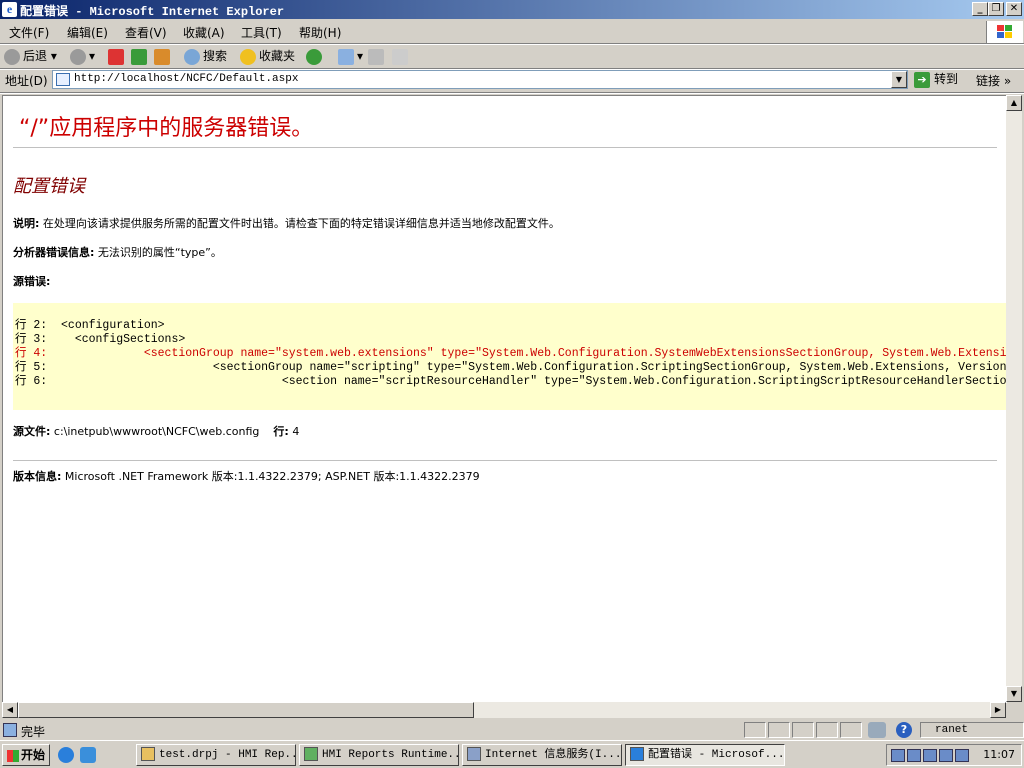  I want to click on home-icon, so click(162, 56).